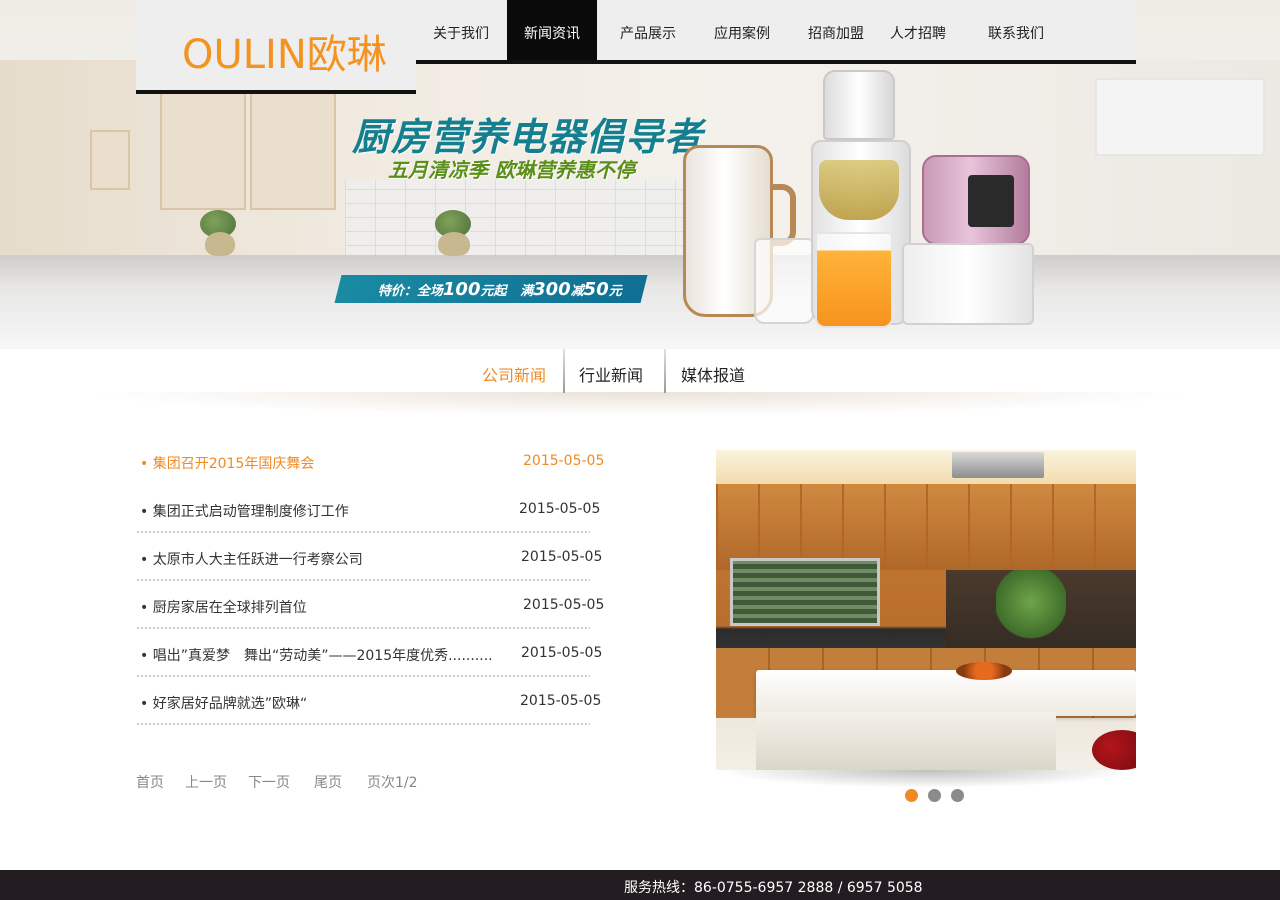 The image size is (1280, 900). Describe the element at coordinates (244, 511) in the screenshot. I see `news-title: • 集团正式启动管理制度修订工作` at that location.